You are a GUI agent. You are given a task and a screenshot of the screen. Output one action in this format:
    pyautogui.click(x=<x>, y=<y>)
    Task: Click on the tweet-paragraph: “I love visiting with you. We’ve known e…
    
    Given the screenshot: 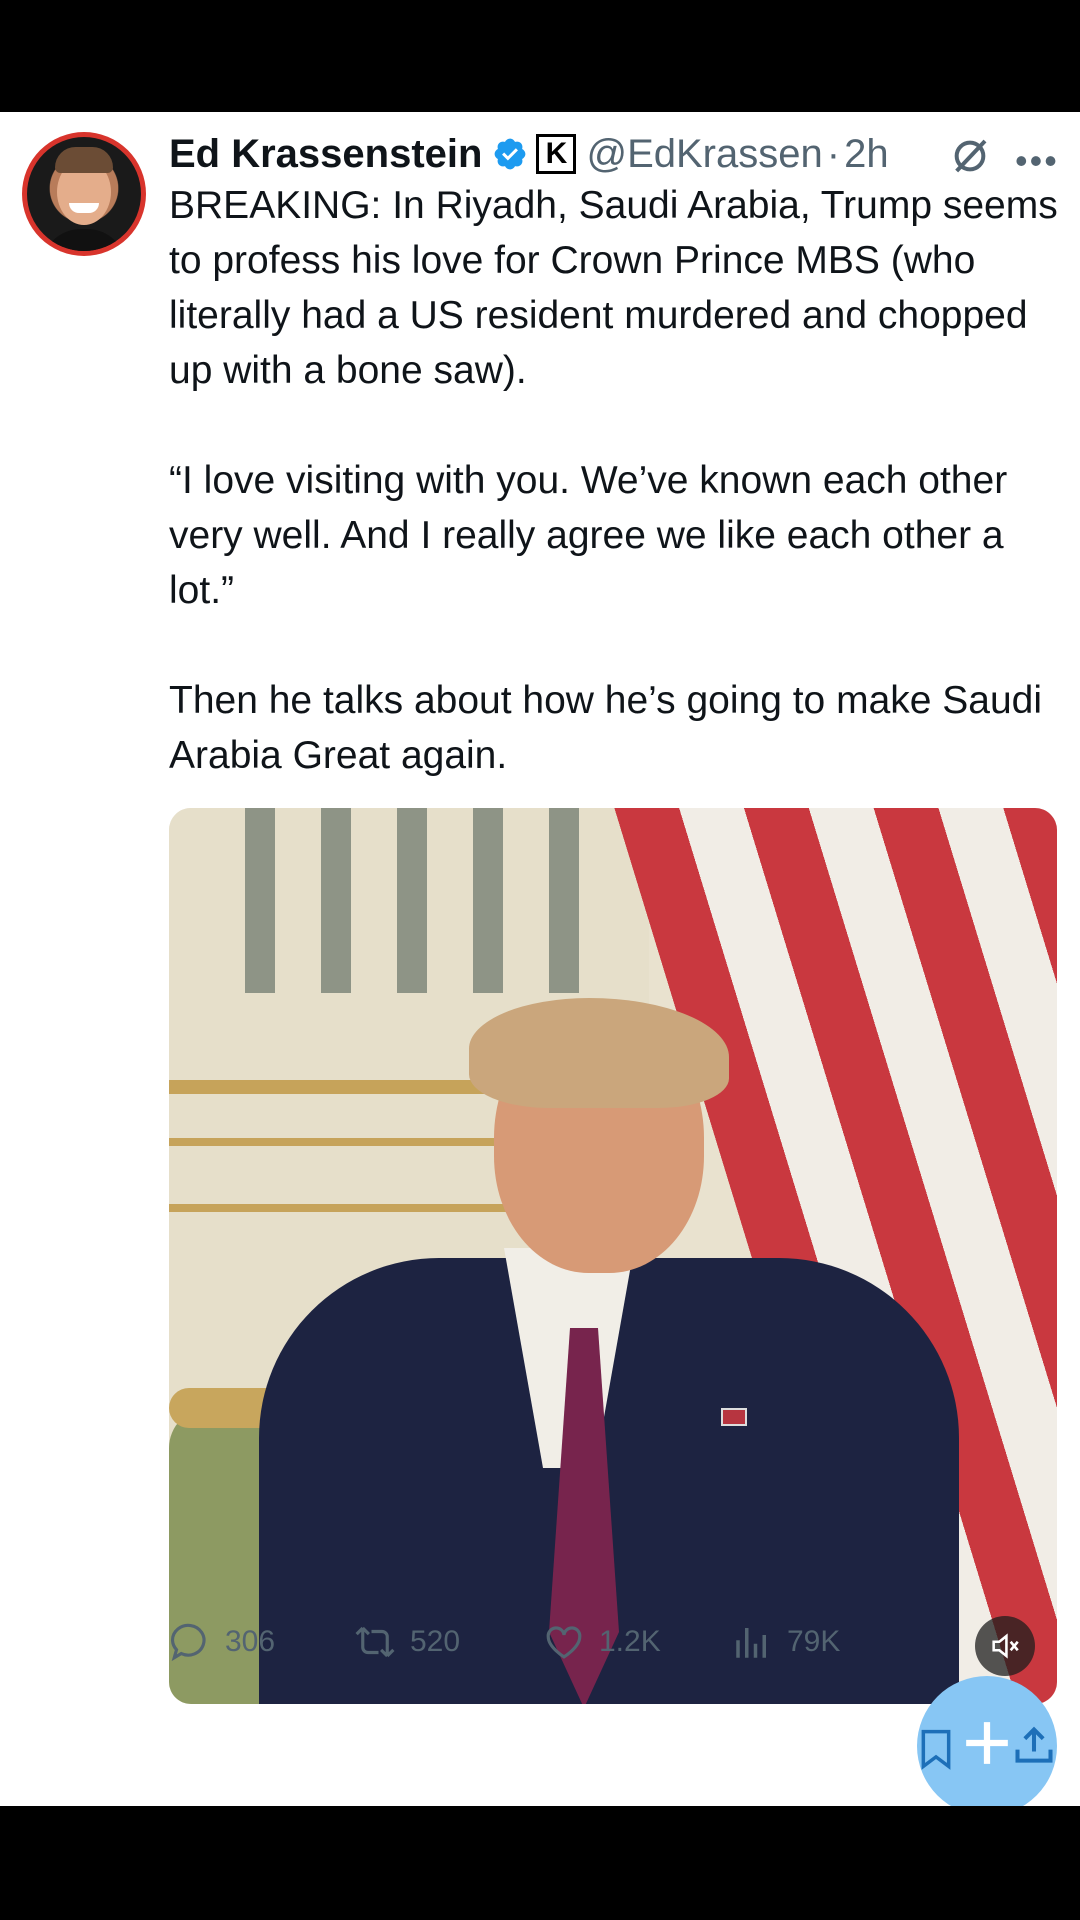 What is the action you would take?
    pyautogui.click(x=588, y=535)
    